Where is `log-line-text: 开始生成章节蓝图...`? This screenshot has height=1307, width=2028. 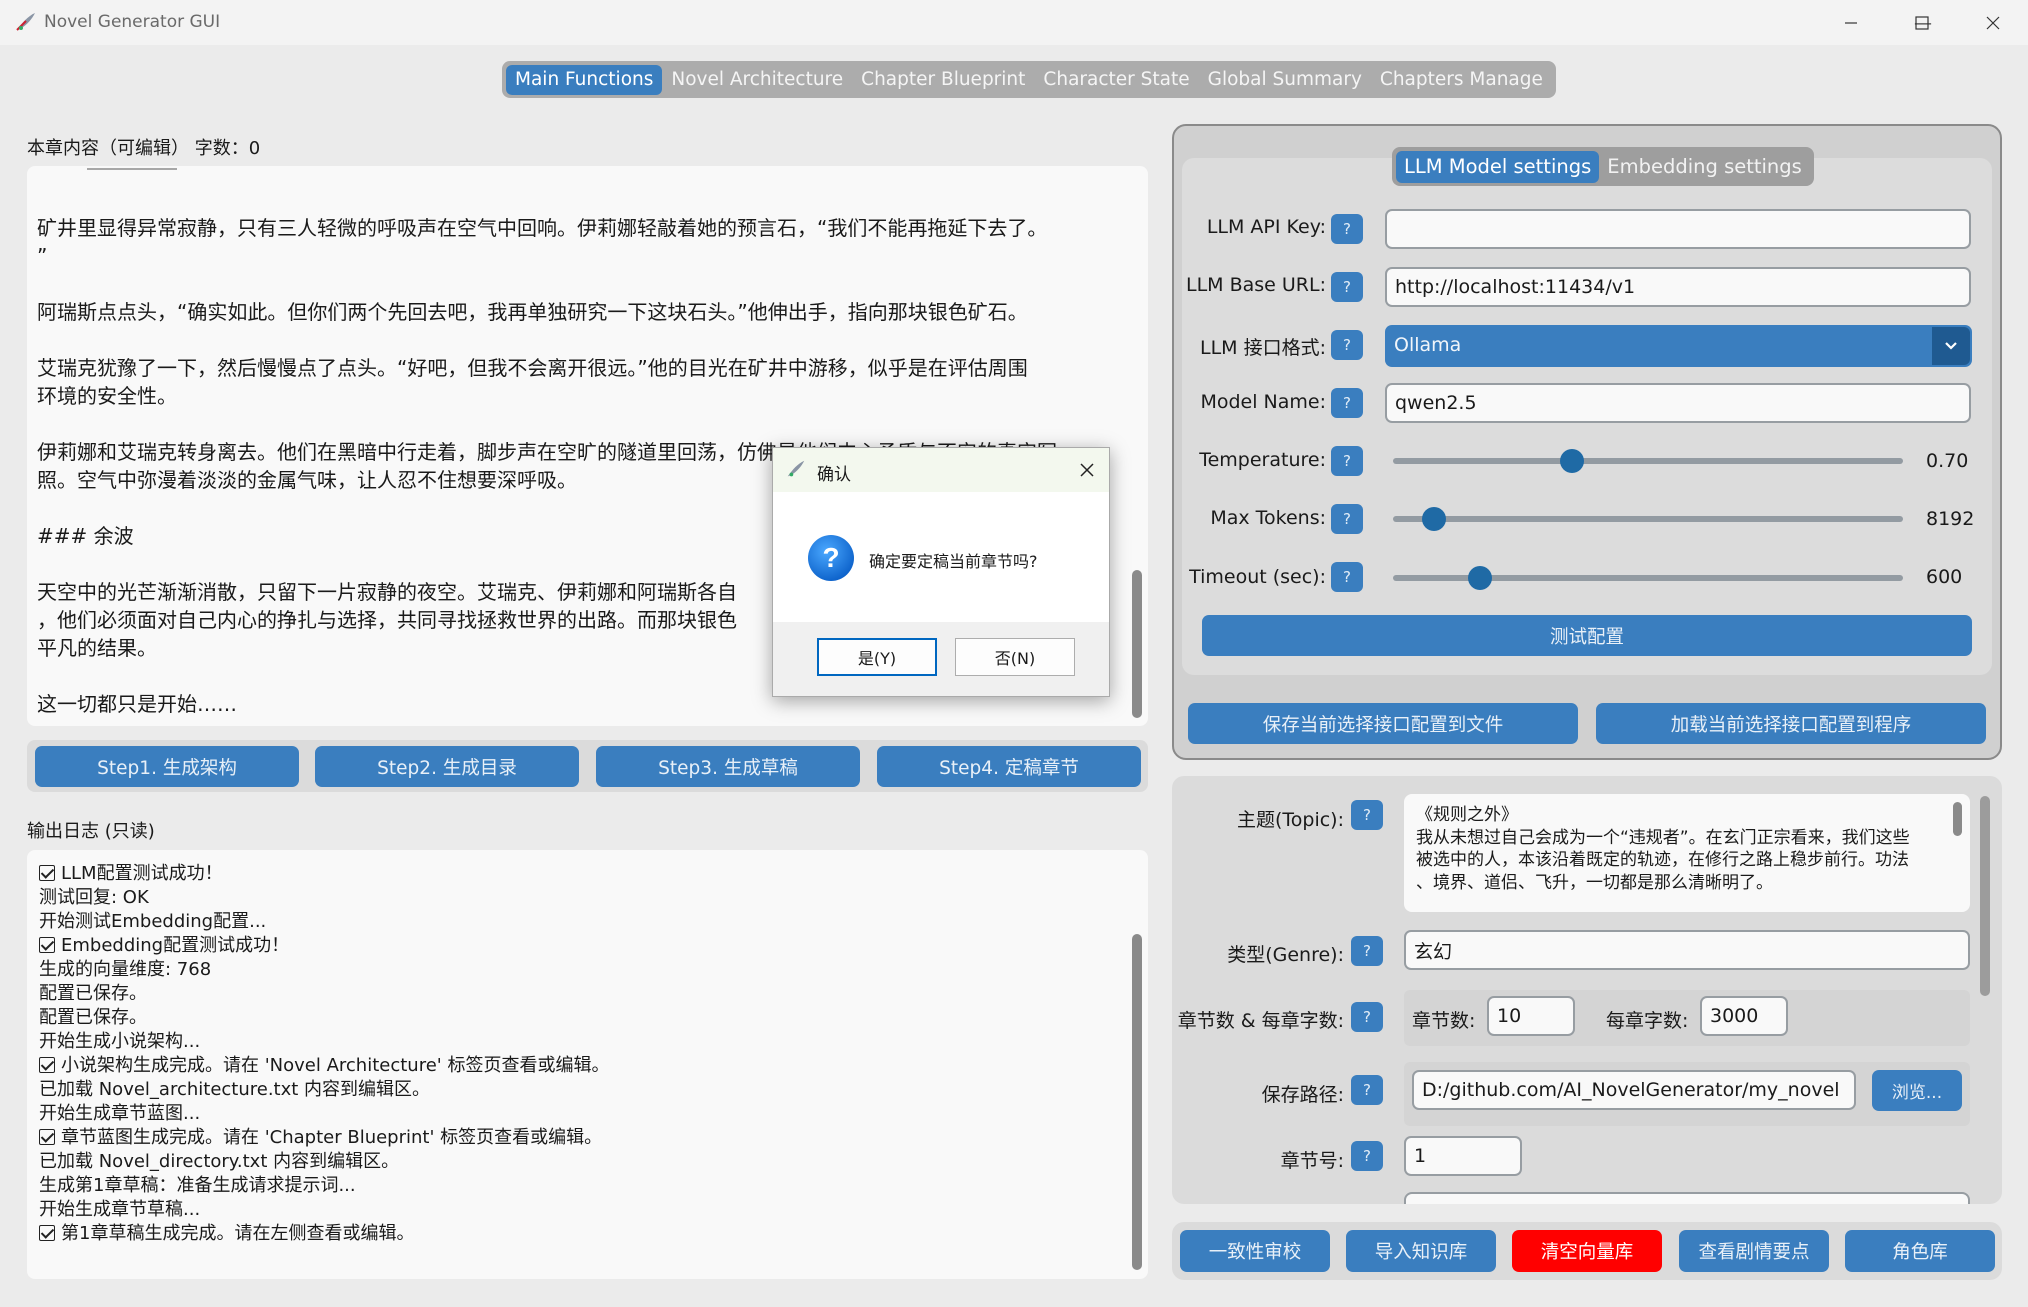
log-line-text: 开始生成章节蓝图... is located at coordinates (120, 1113).